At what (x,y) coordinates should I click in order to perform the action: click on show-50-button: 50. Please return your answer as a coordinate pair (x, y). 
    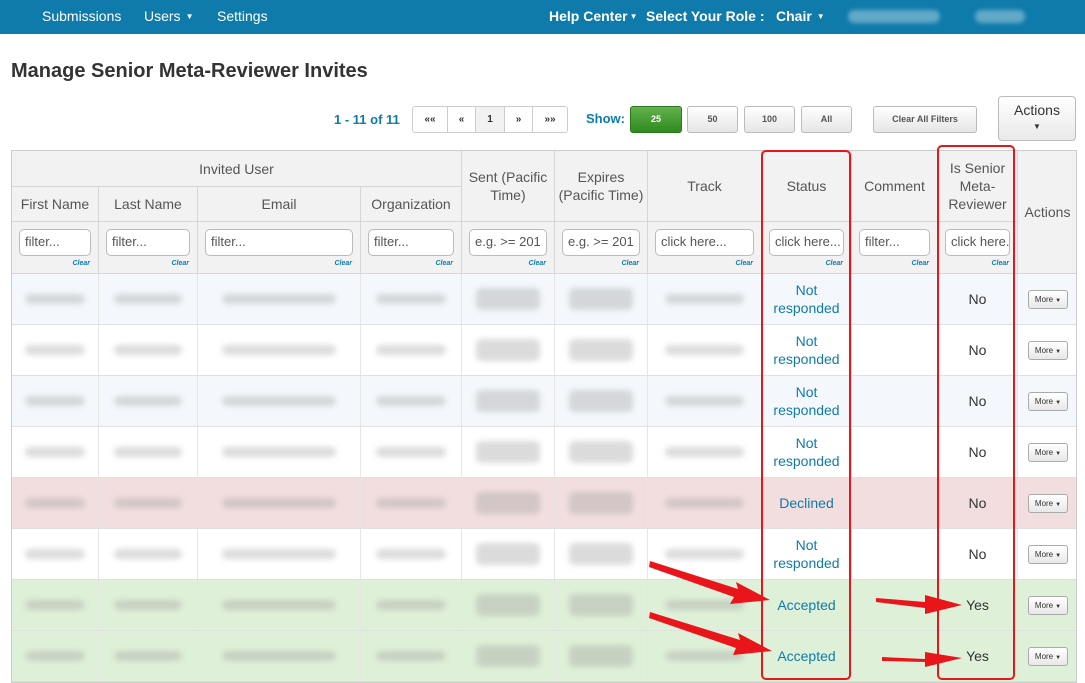
    Looking at the image, I should click on (712, 119).